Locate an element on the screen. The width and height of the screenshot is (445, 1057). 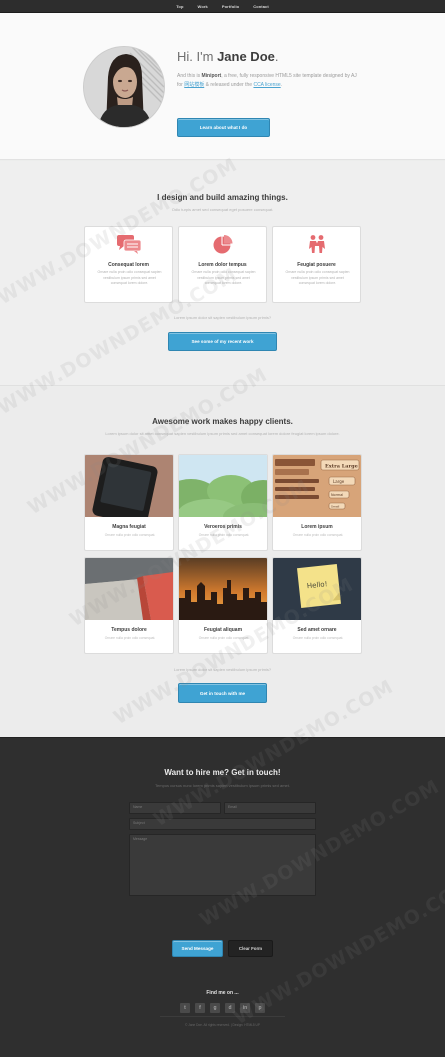
nav-link-contact: Contact is located at coordinates (261, 6).